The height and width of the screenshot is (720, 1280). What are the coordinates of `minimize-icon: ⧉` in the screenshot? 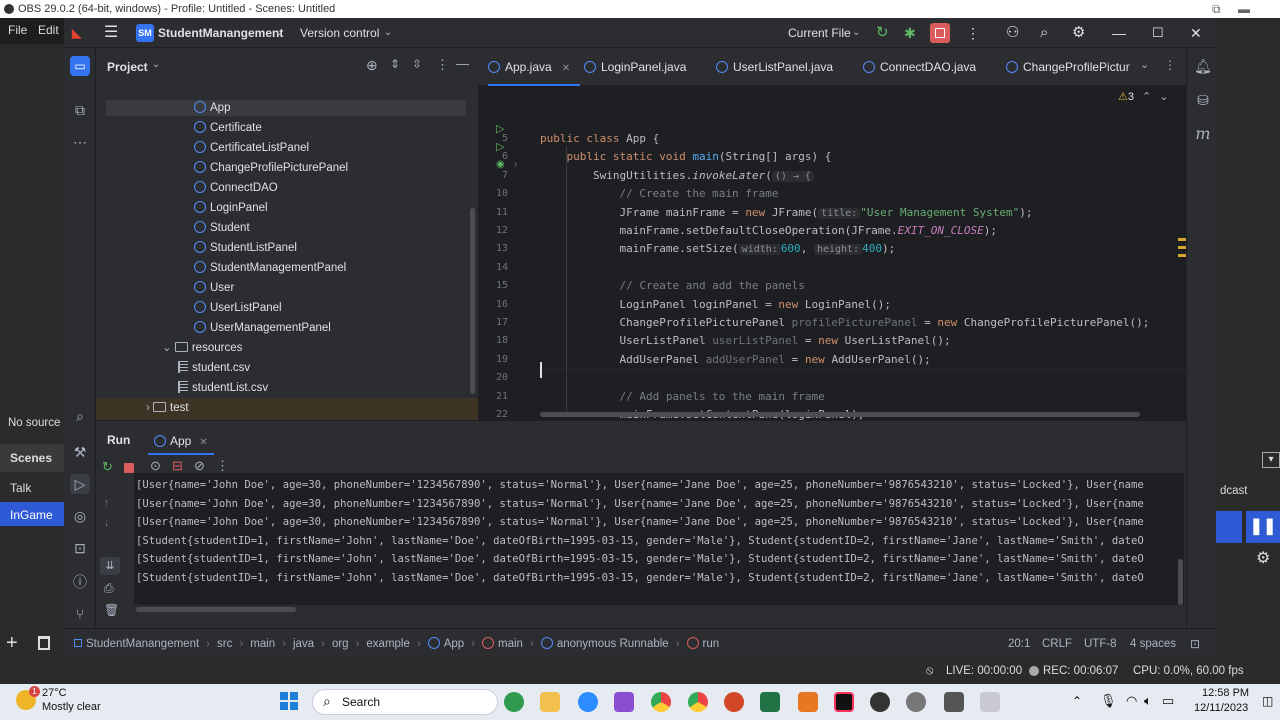 It's located at (1216, 9).